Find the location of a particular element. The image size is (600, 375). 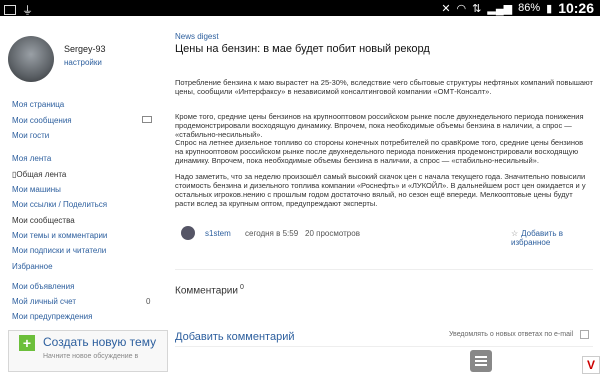

username: Sergey-93 is located at coordinates (85, 49).